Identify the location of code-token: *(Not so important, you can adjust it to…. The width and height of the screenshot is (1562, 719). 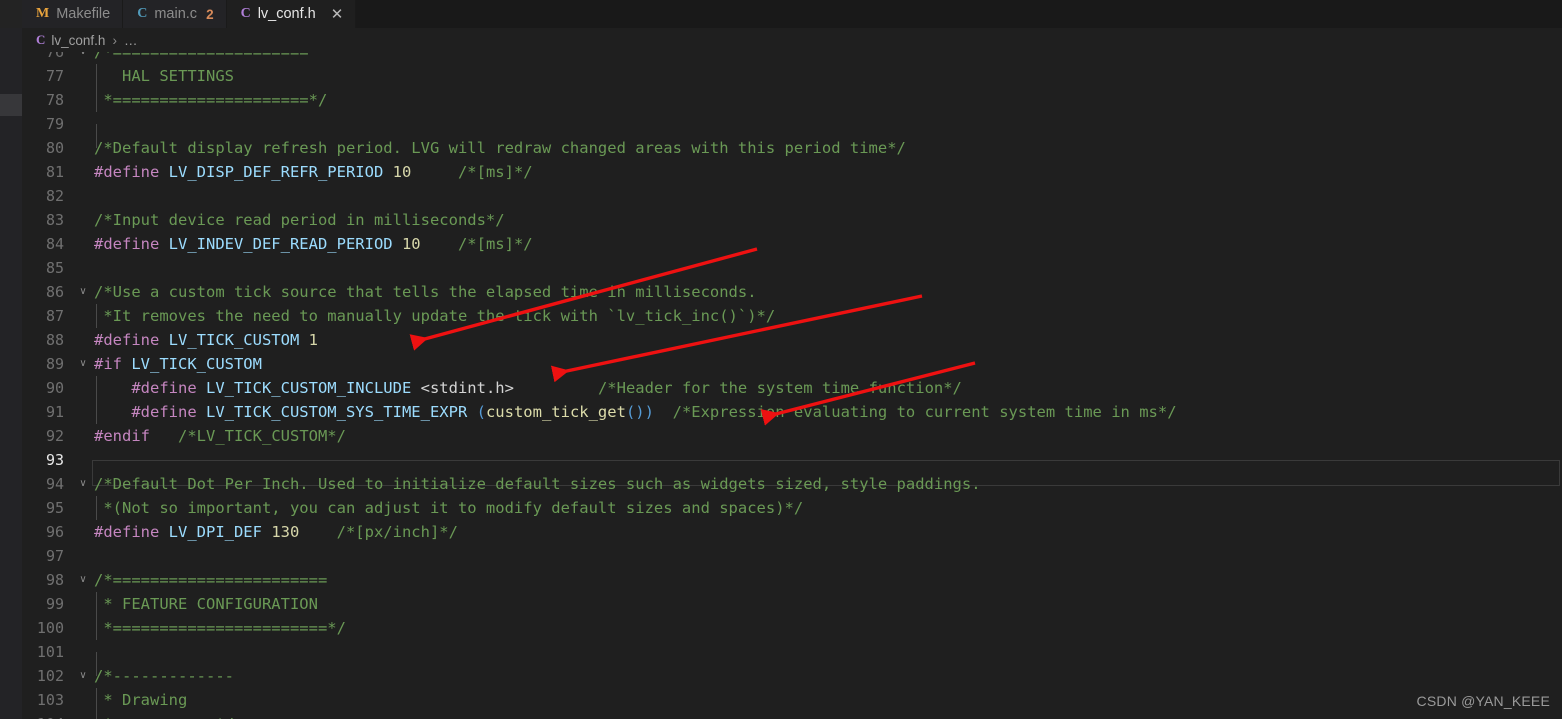
(449, 508).